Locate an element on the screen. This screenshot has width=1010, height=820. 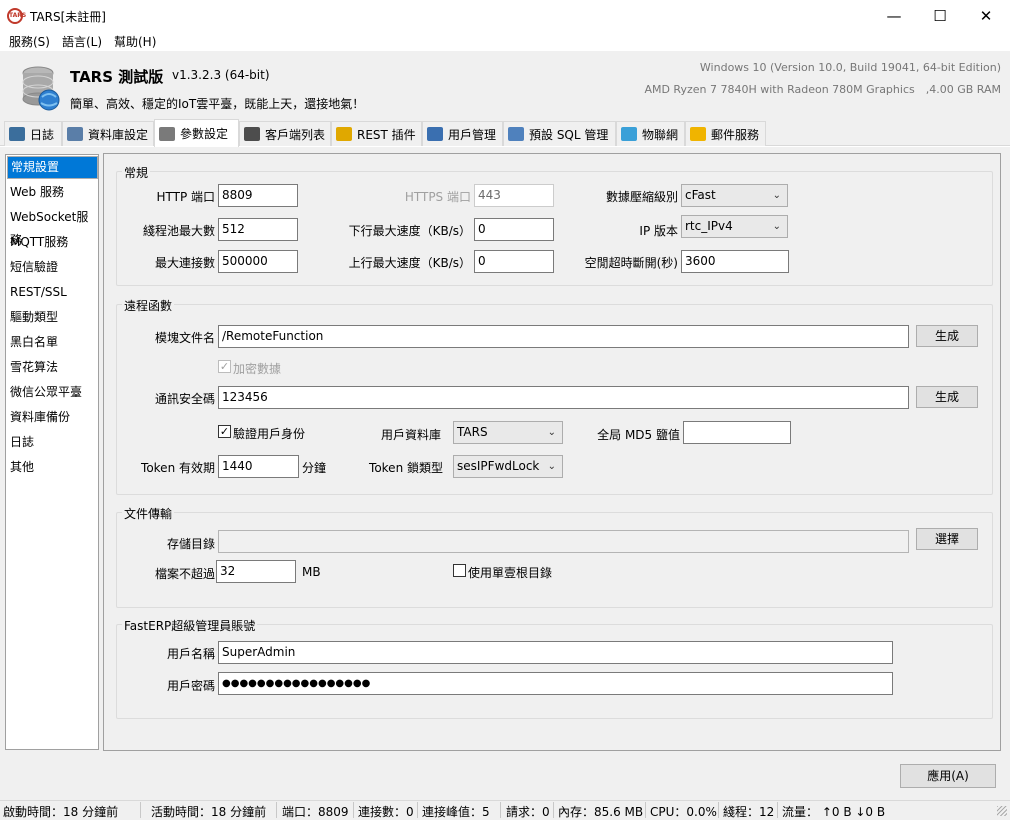
status-traffic: 流量： ↑0 B ↓0 B is located at coordinates (834, 812).